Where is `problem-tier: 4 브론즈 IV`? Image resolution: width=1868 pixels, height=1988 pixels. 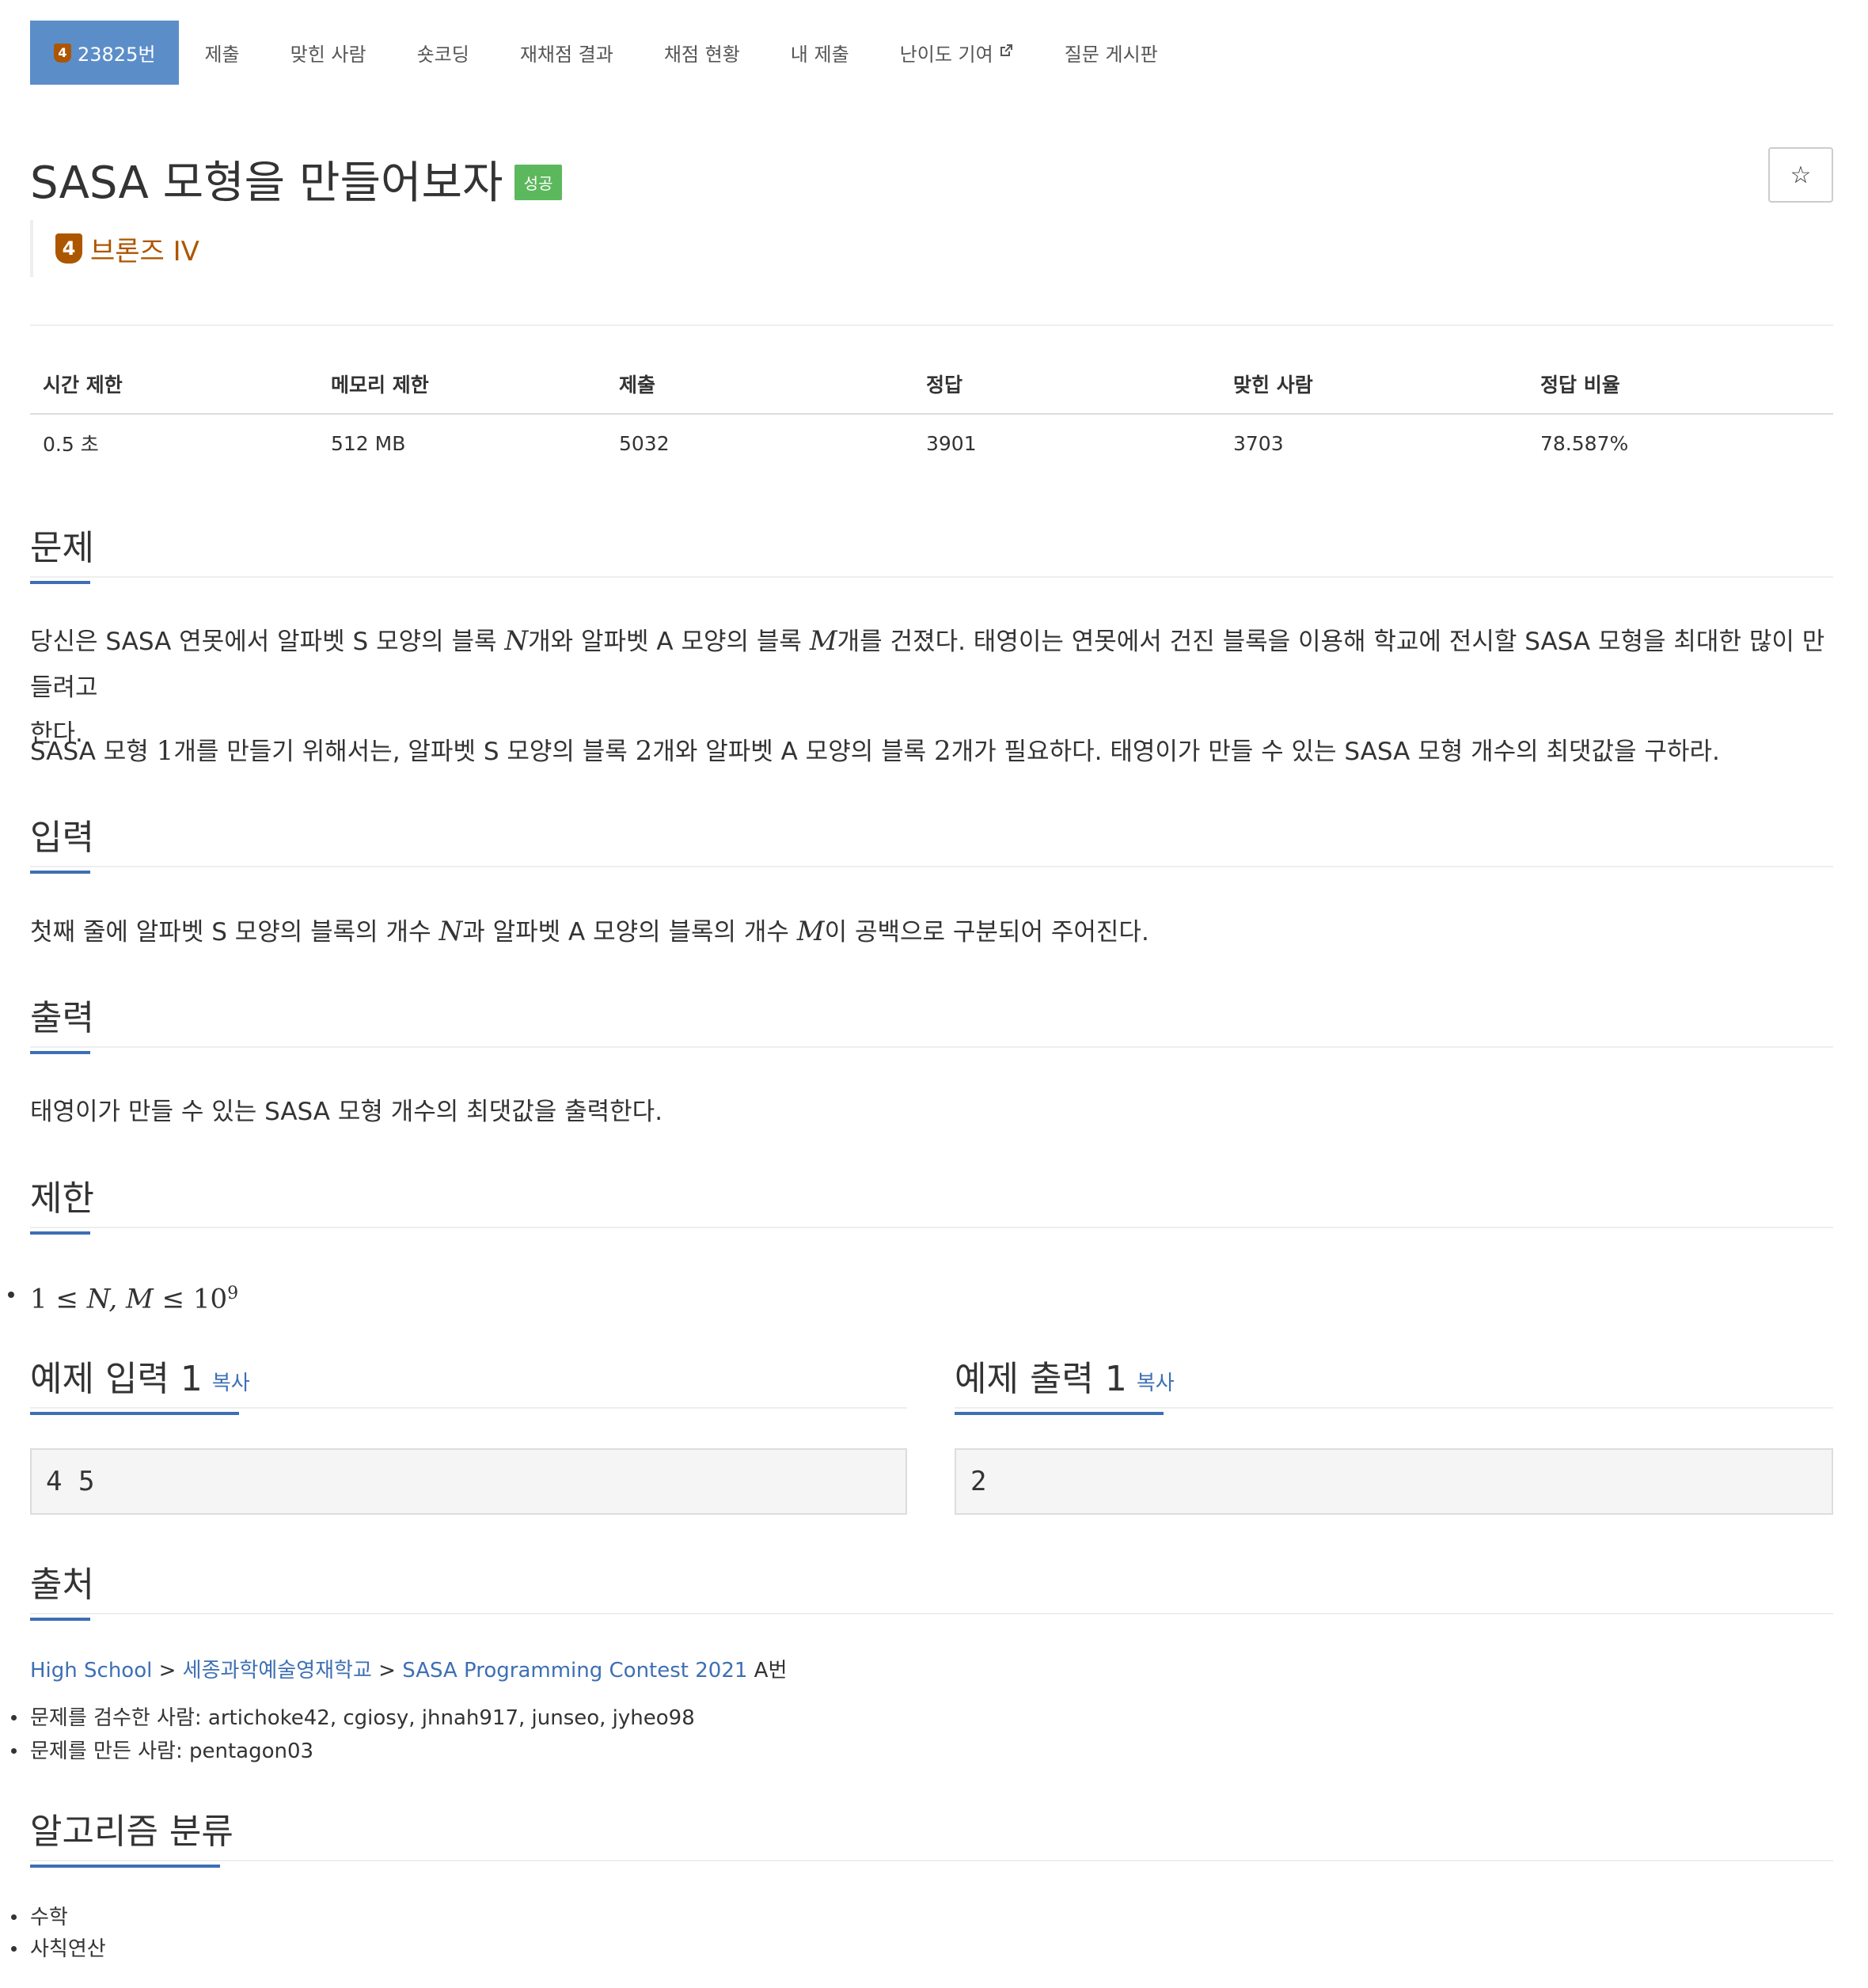
problem-tier: 4 브론즈 IV is located at coordinates (114, 248).